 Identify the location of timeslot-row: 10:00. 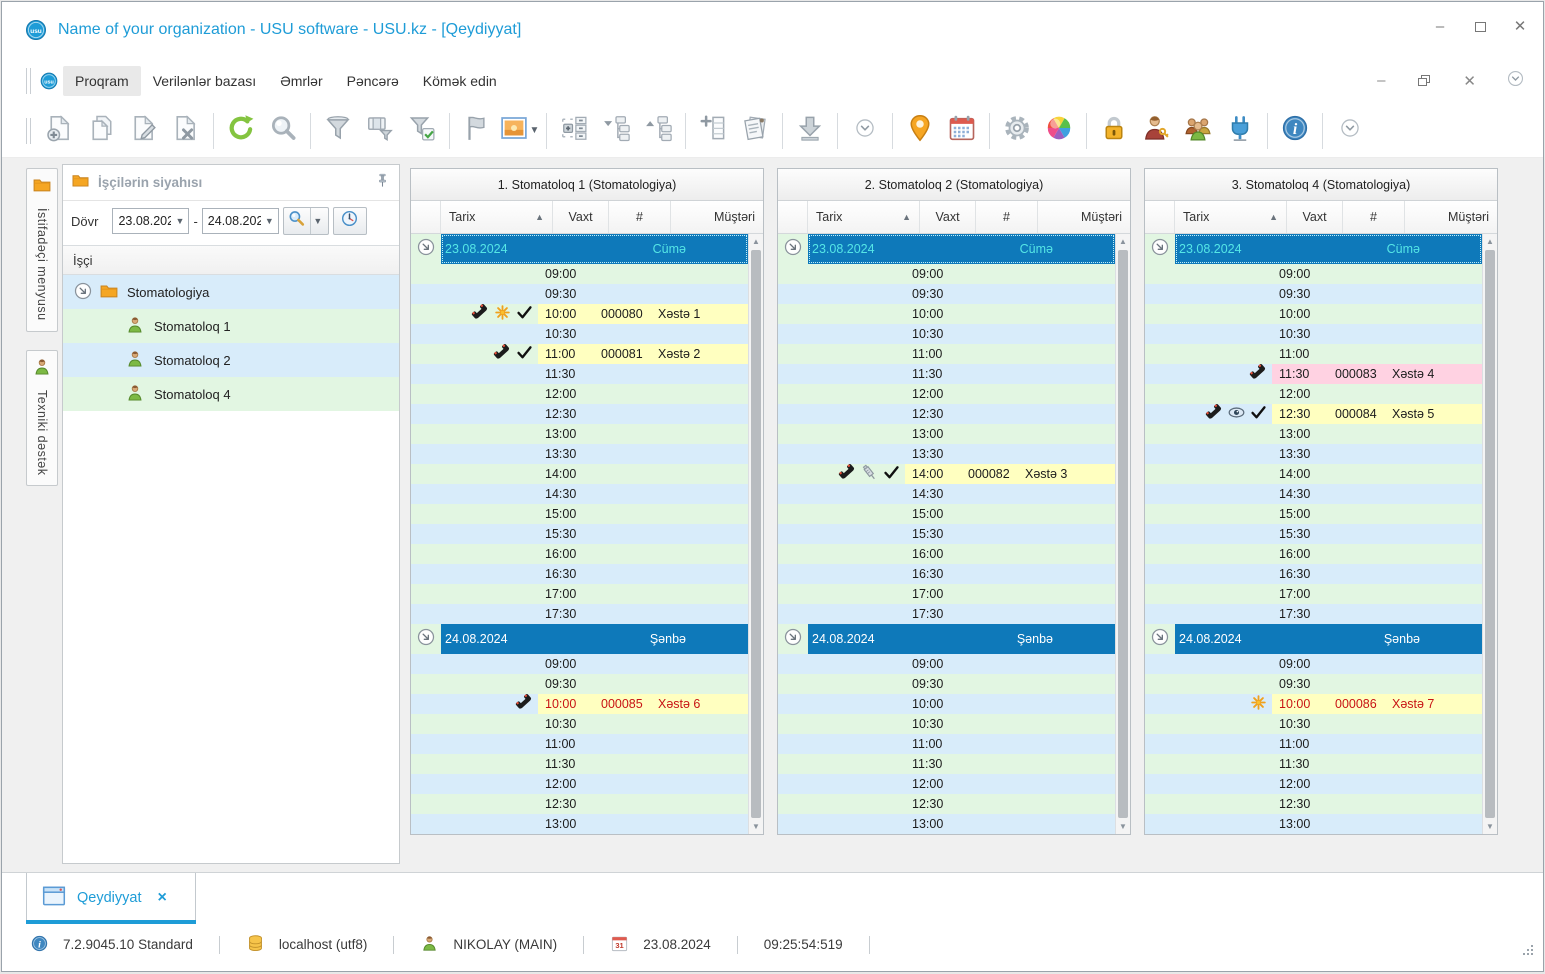
(1313, 314).